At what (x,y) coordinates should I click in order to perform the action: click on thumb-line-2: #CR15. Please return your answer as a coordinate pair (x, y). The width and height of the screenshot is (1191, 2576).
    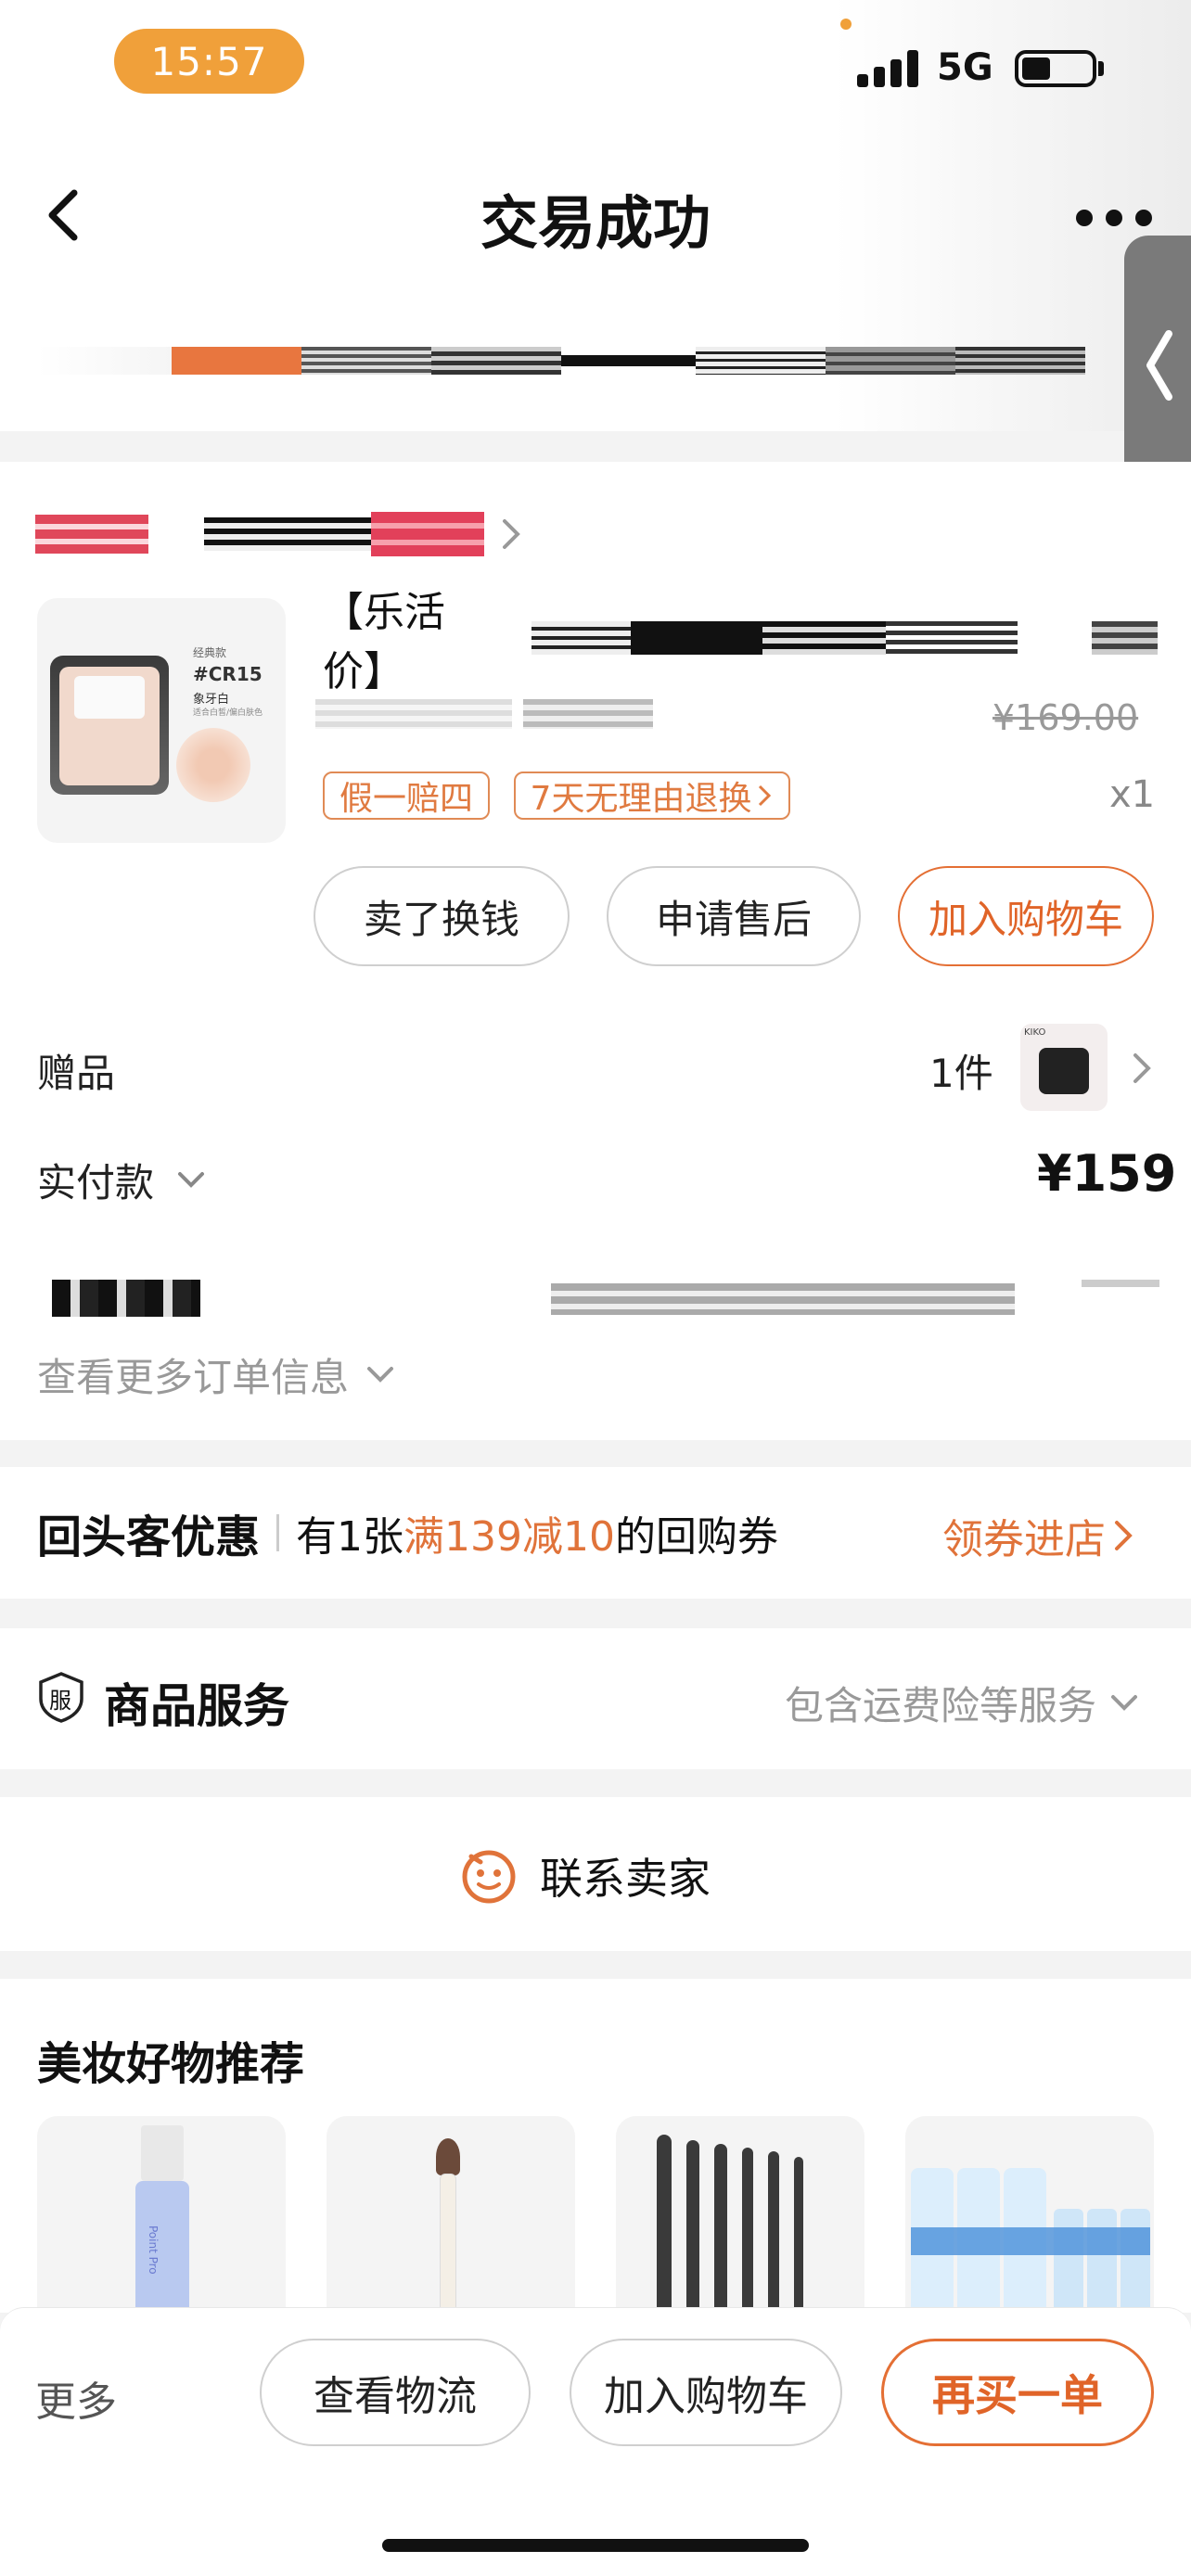
    Looking at the image, I should click on (228, 674).